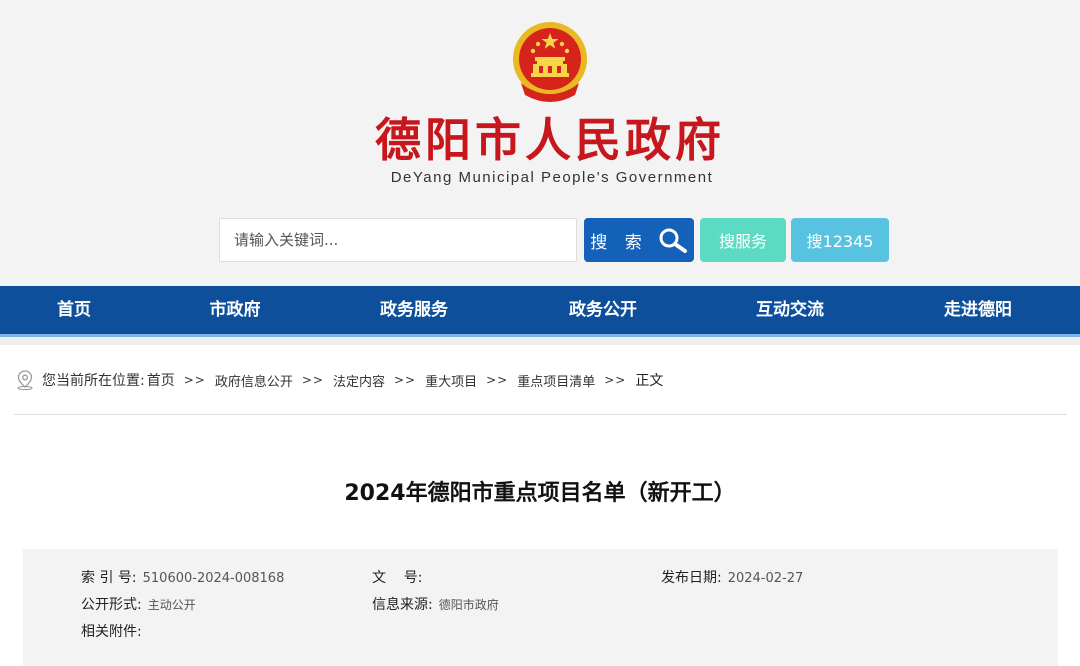  Describe the element at coordinates (840, 240) in the screenshot. I see `search-12345-button: 搜12345` at that location.